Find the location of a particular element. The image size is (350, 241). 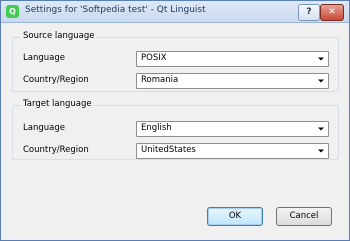

target-language-value: English is located at coordinates (156, 128).